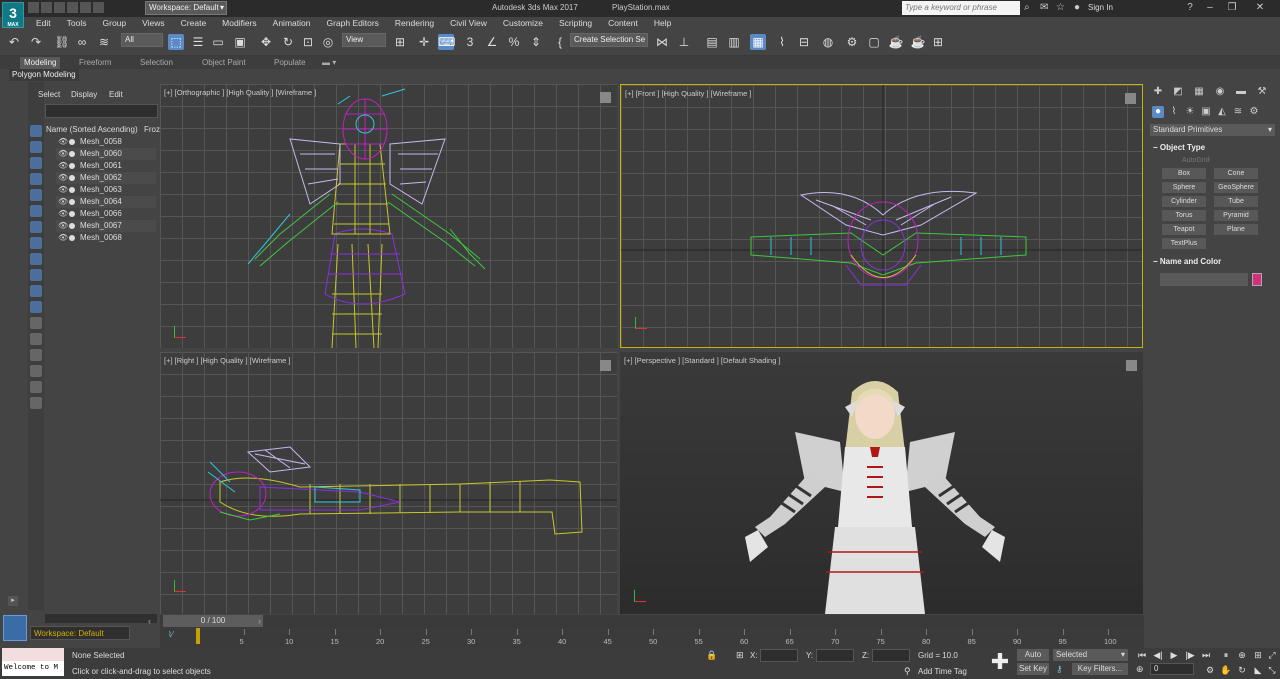 The height and width of the screenshot is (679, 1280). Describe the element at coordinates (149, 621) in the screenshot. I see `previous-frame-icon: ‹` at that location.